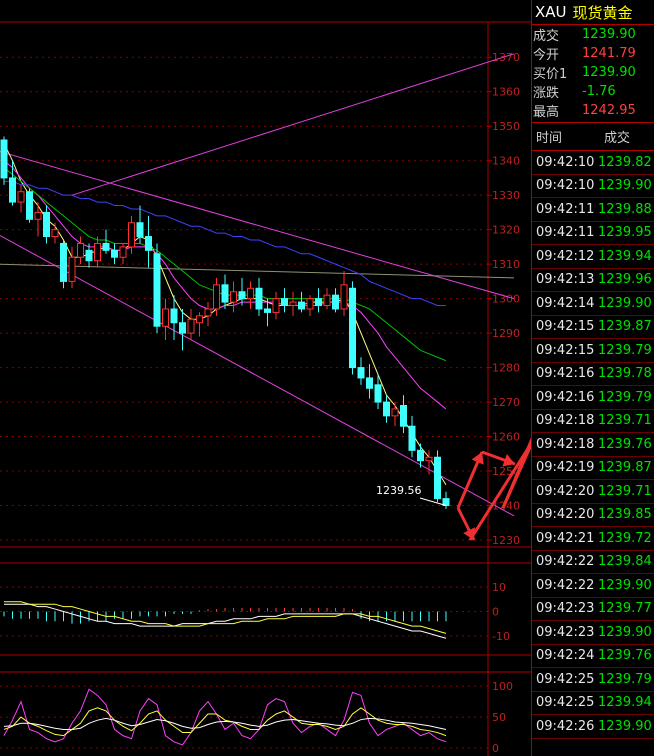  I want to click on last-price-label: 1239.56, so click(399, 490).